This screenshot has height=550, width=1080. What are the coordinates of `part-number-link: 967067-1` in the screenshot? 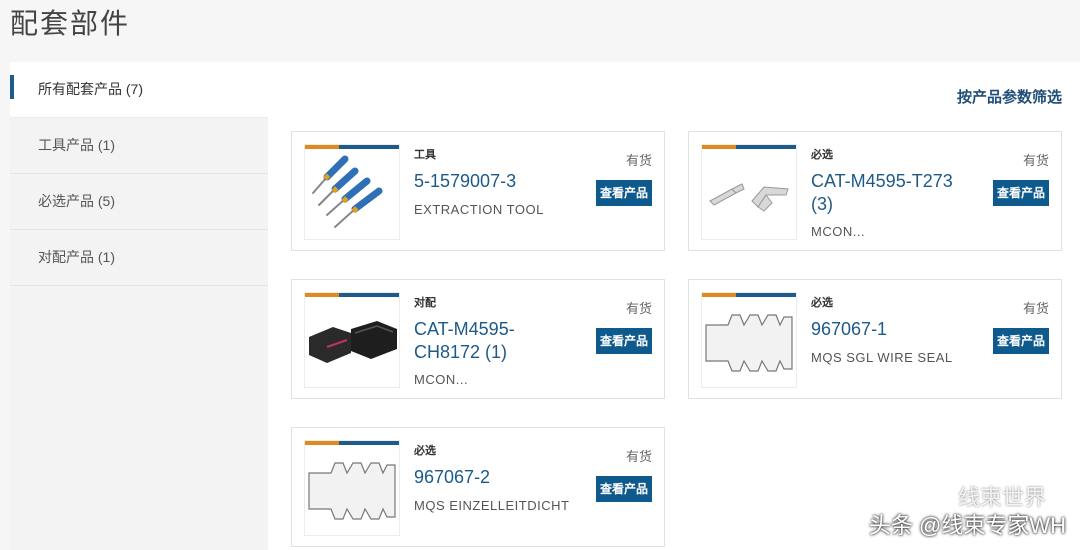 It's located at (891, 329).